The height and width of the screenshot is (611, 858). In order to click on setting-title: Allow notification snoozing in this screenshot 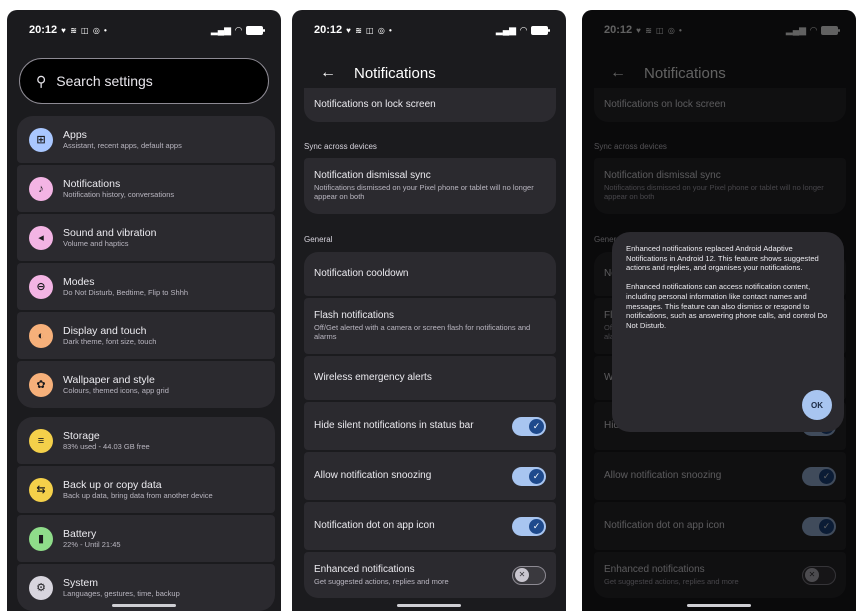, I will do `click(373, 475)`.